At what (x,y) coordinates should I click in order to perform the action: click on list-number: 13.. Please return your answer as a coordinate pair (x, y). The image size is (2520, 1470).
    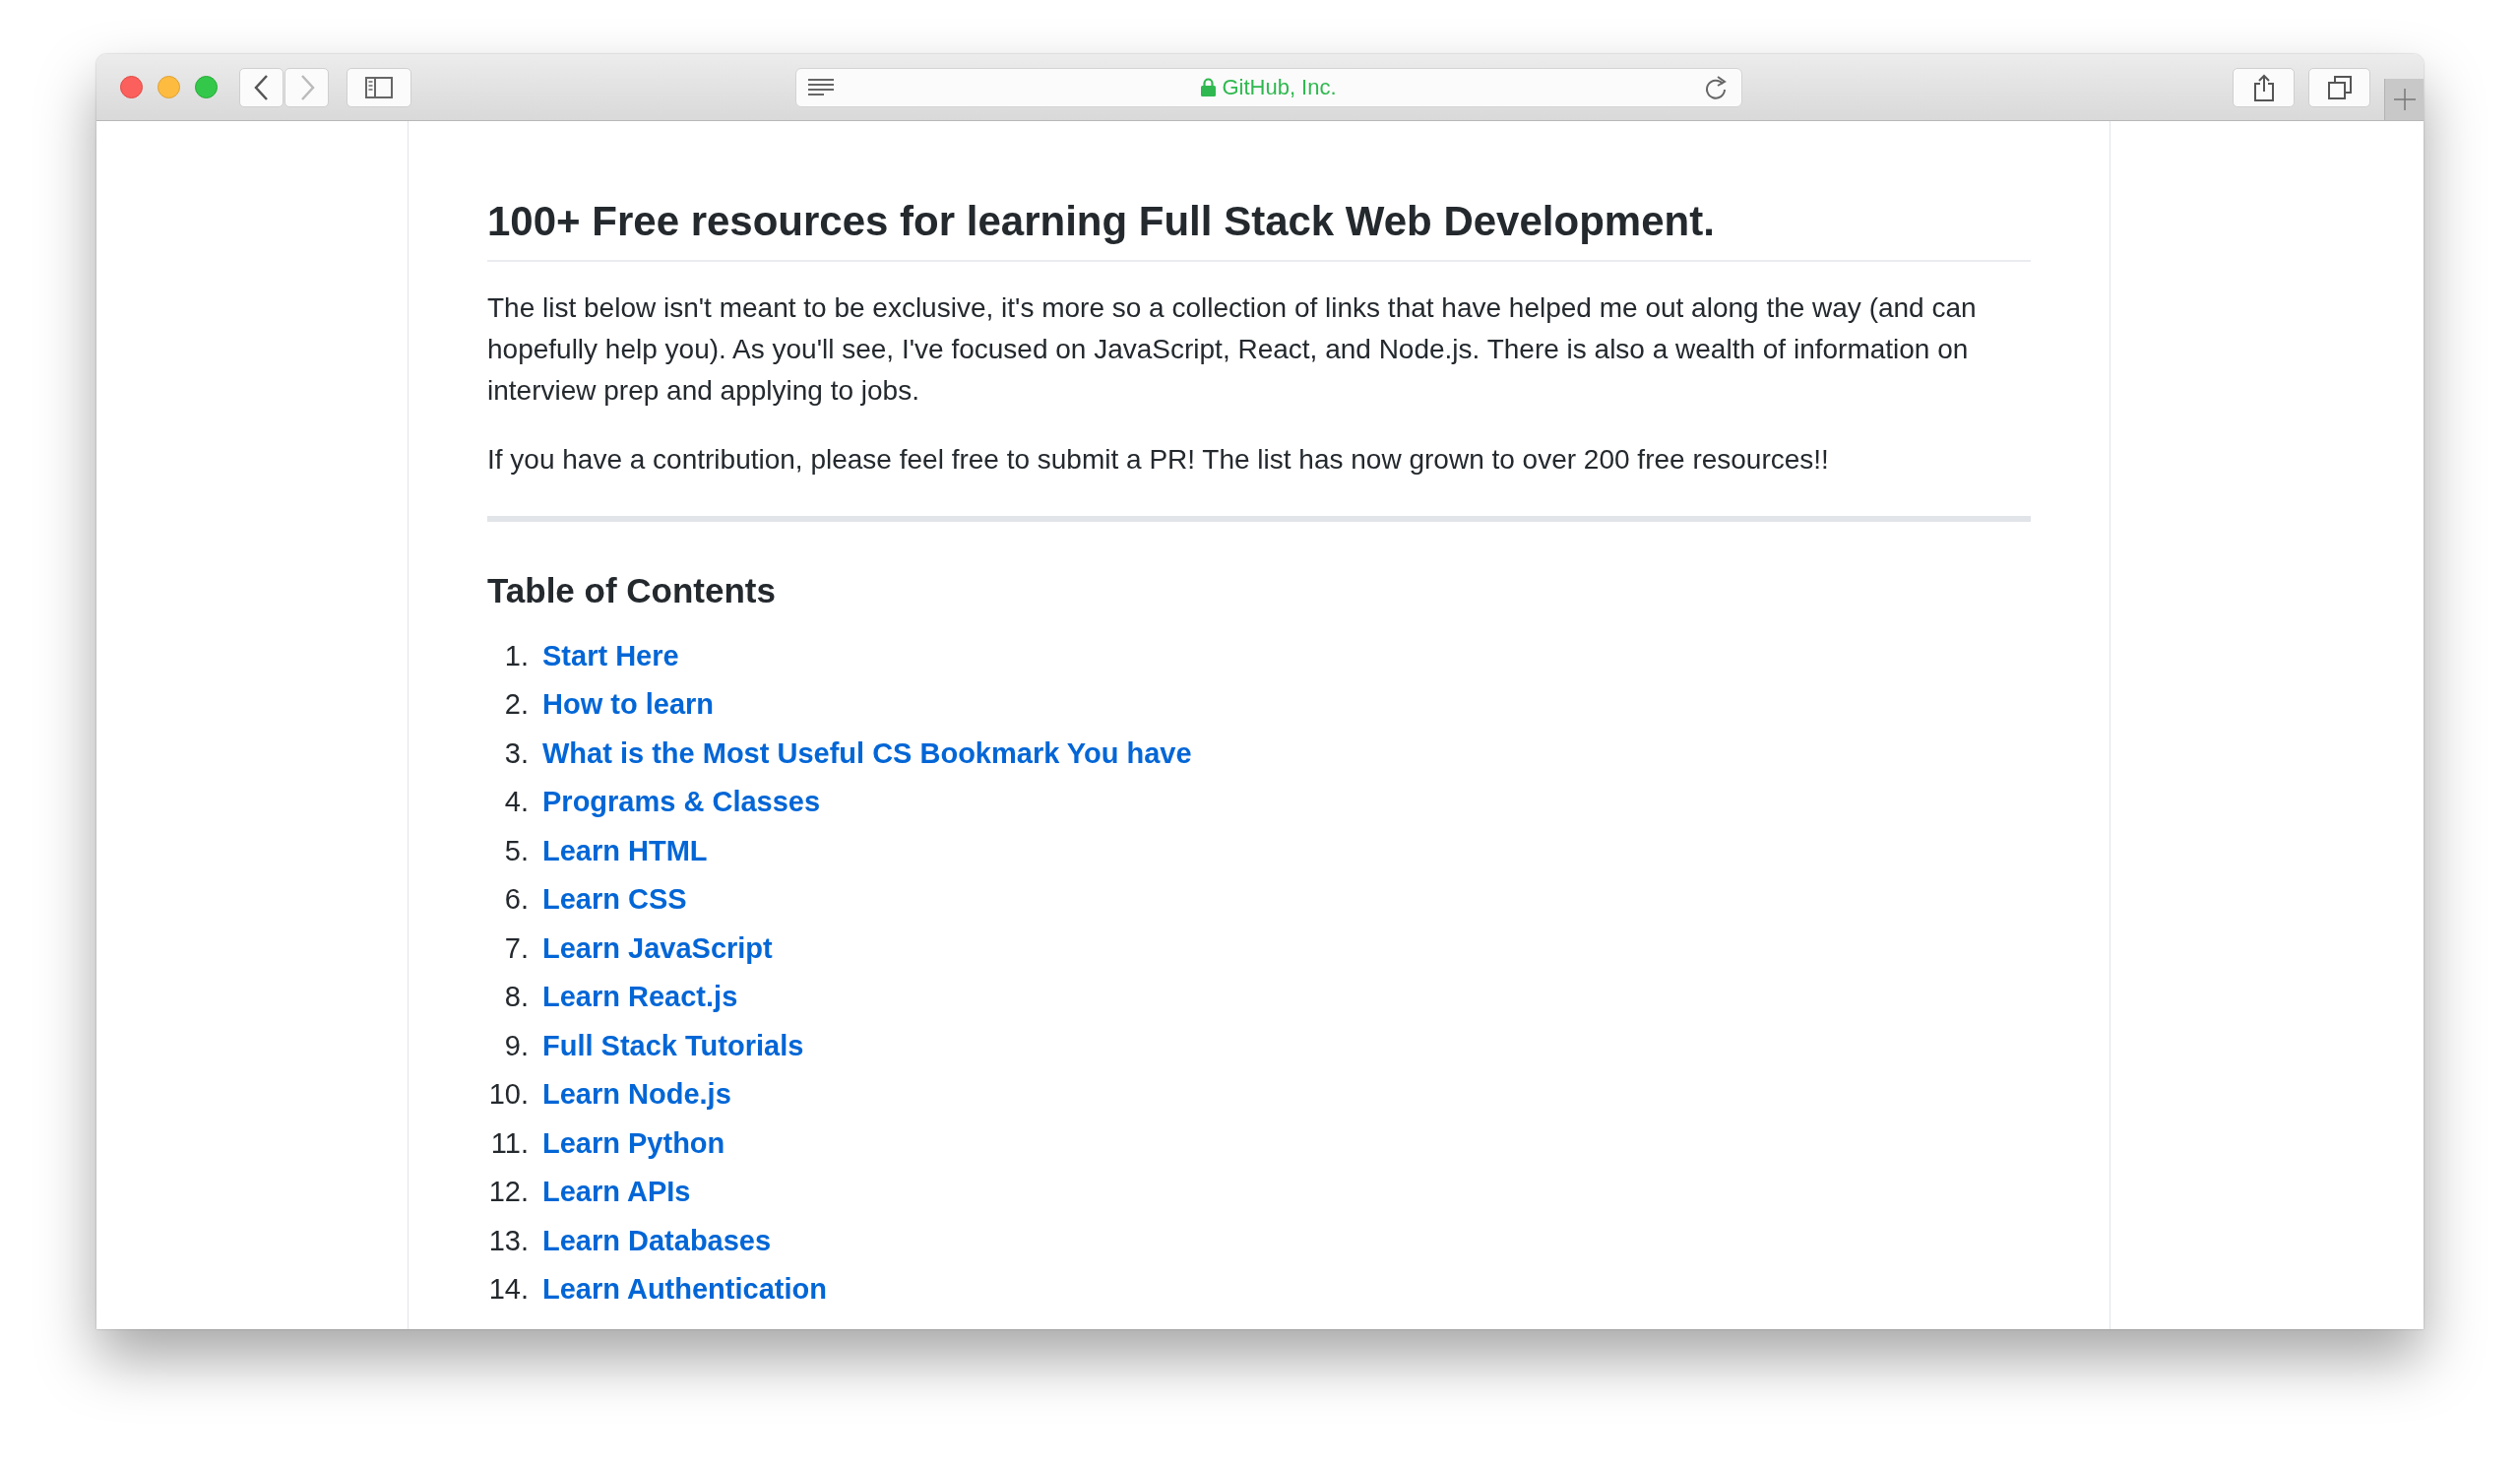
    Looking at the image, I should click on (508, 1240).